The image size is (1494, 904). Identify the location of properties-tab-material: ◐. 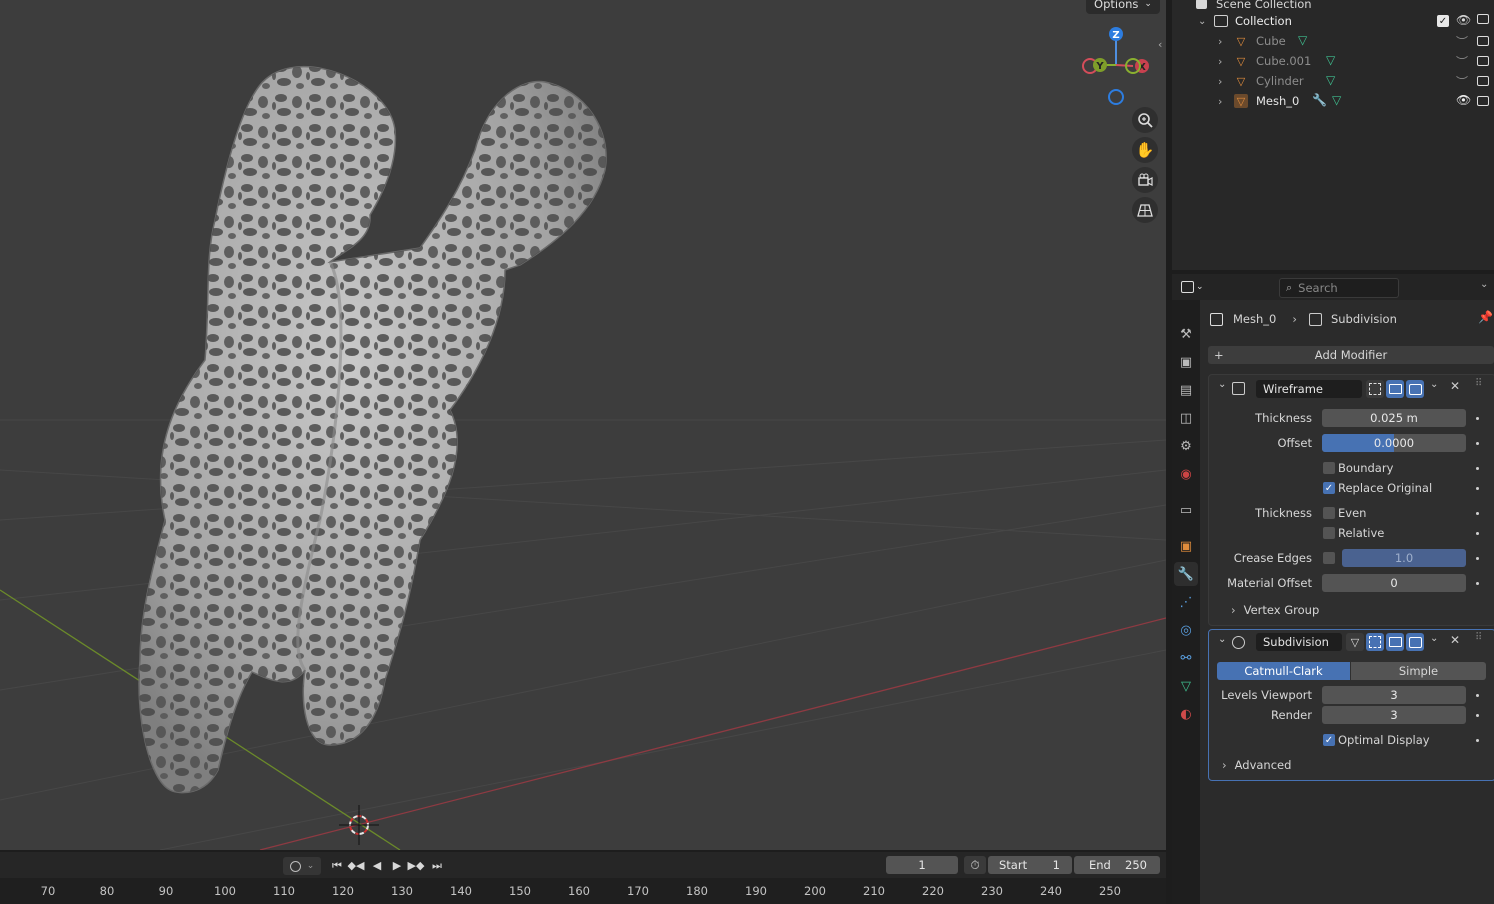
(1186, 714).